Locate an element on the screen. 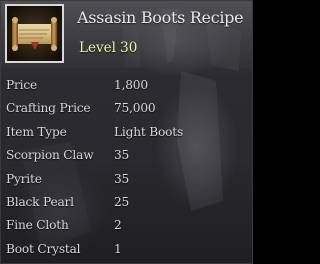  stat-row-scorpion-claw: Scorpion Claw 35 is located at coordinates (126, 156).